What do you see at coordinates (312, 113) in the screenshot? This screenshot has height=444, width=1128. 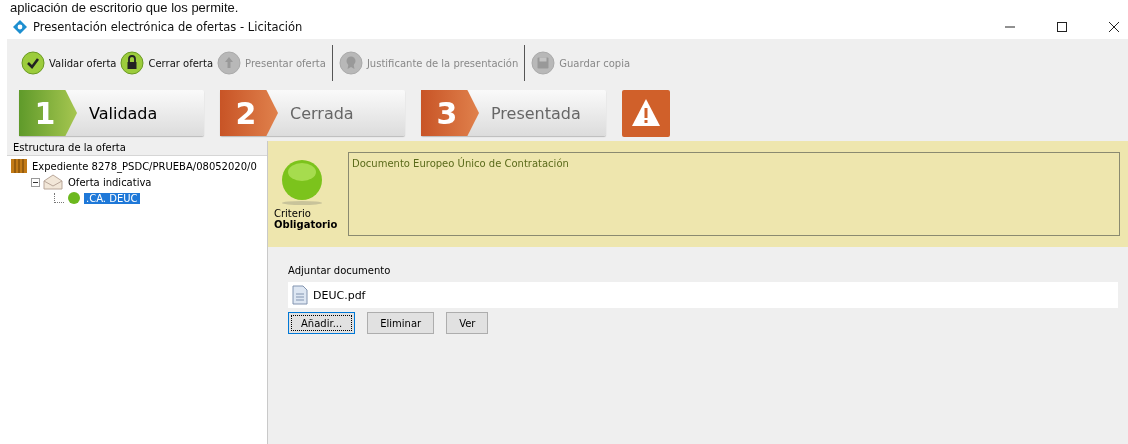 I see `progress-step: 2 Cerrada` at bounding box center [312, 113].